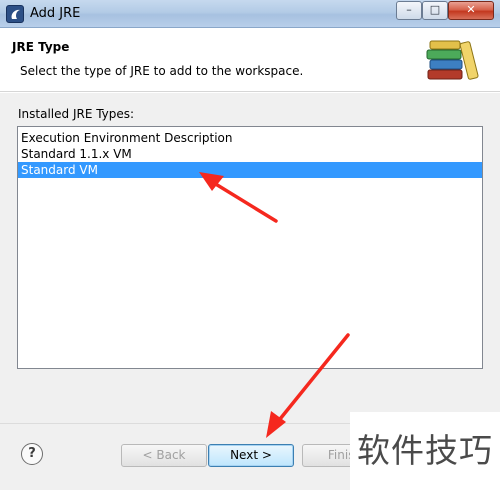  I want to click on list-item-execution-environment: Execution Environment Description, so click(250, 138).